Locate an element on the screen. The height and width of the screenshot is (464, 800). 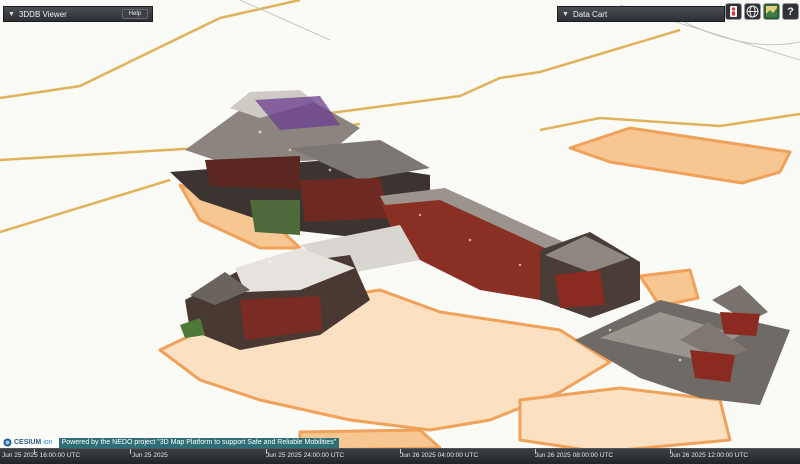
help-button: Help is located at coordinates (134, 14).